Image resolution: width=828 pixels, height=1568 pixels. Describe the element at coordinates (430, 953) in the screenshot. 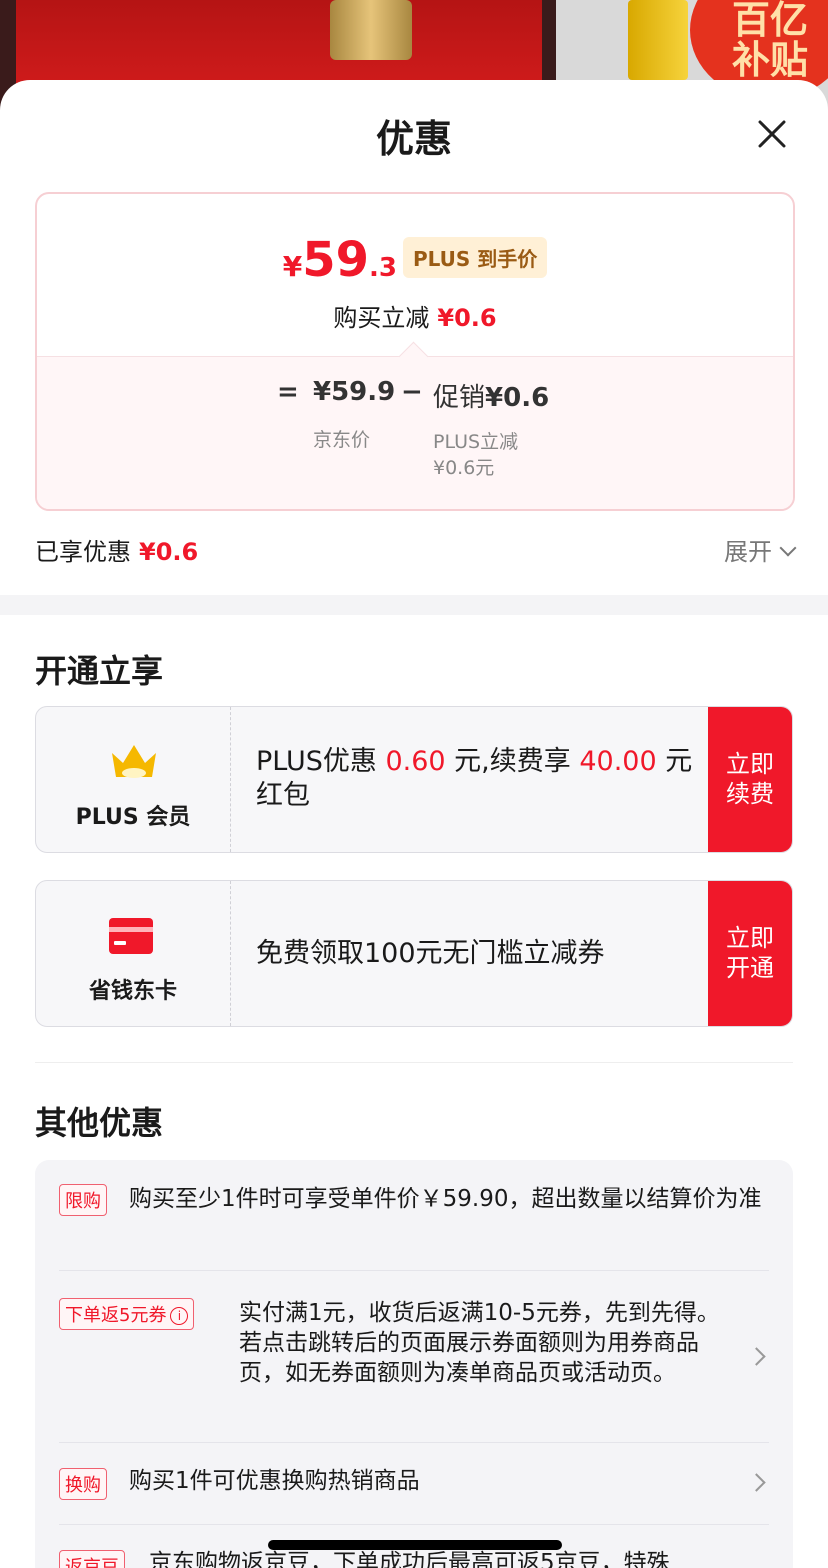

I see `saving-card-desc: 免费领取100元无门槛立减券` at that location.